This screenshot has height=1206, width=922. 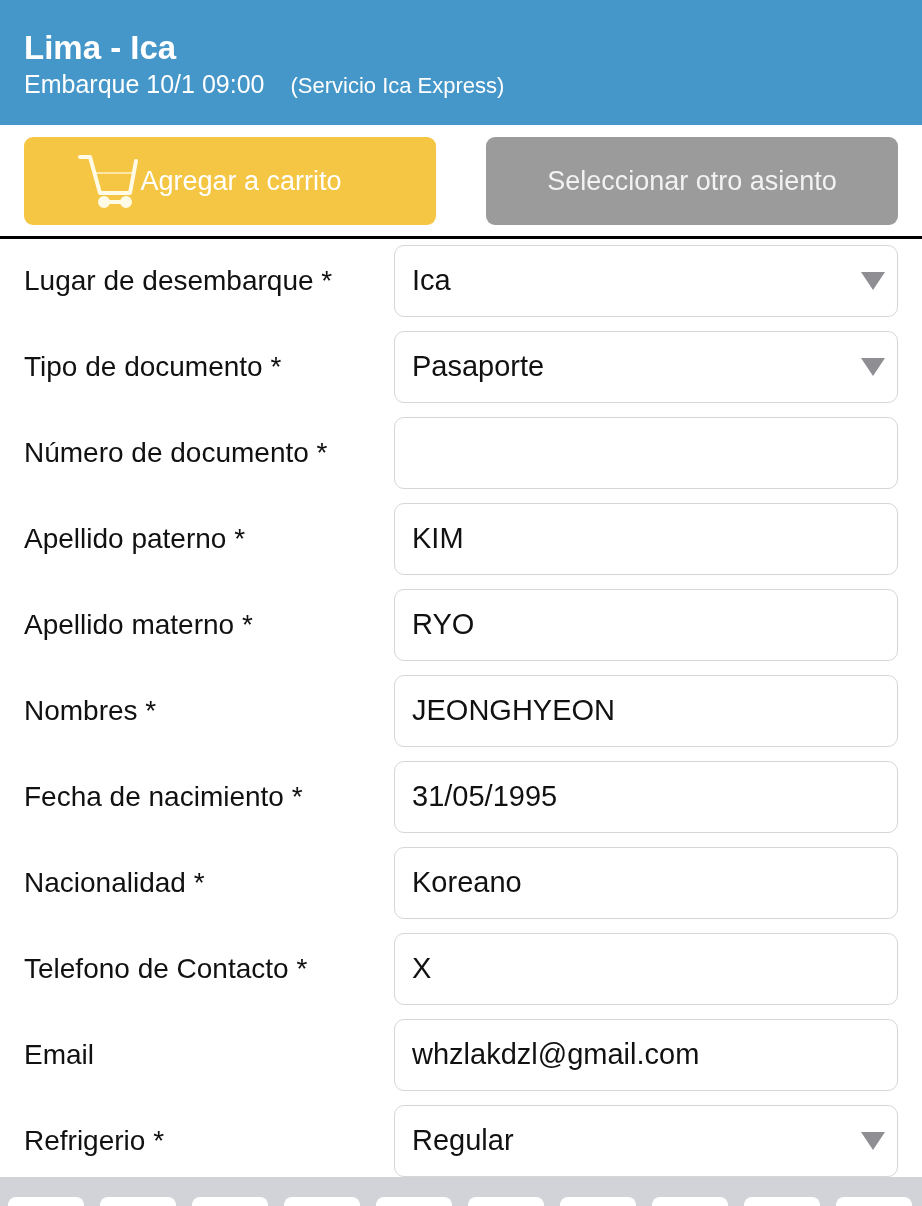 What do you see at coordinates (101, 47) in the screenshot?
I see `route-title: Lima - Ica` at bounding box center [101, 47].